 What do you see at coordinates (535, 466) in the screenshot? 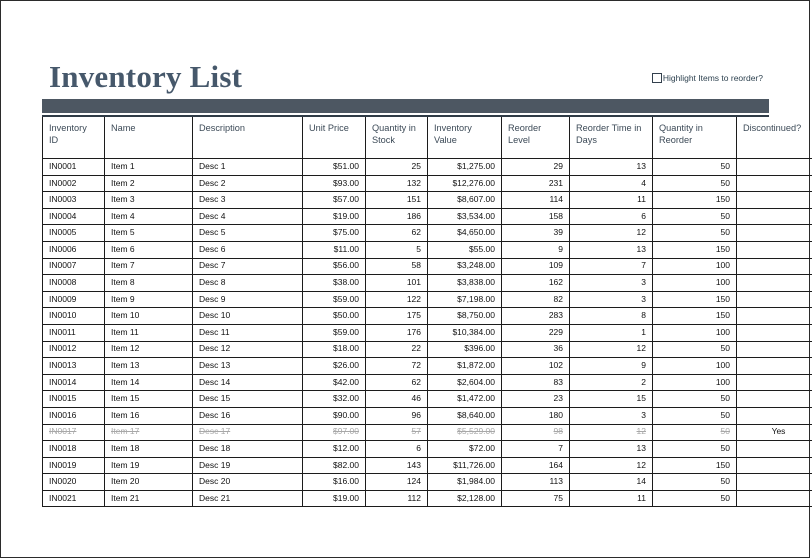
I see `cell-reo: 164` at bounding box center [535, 466].